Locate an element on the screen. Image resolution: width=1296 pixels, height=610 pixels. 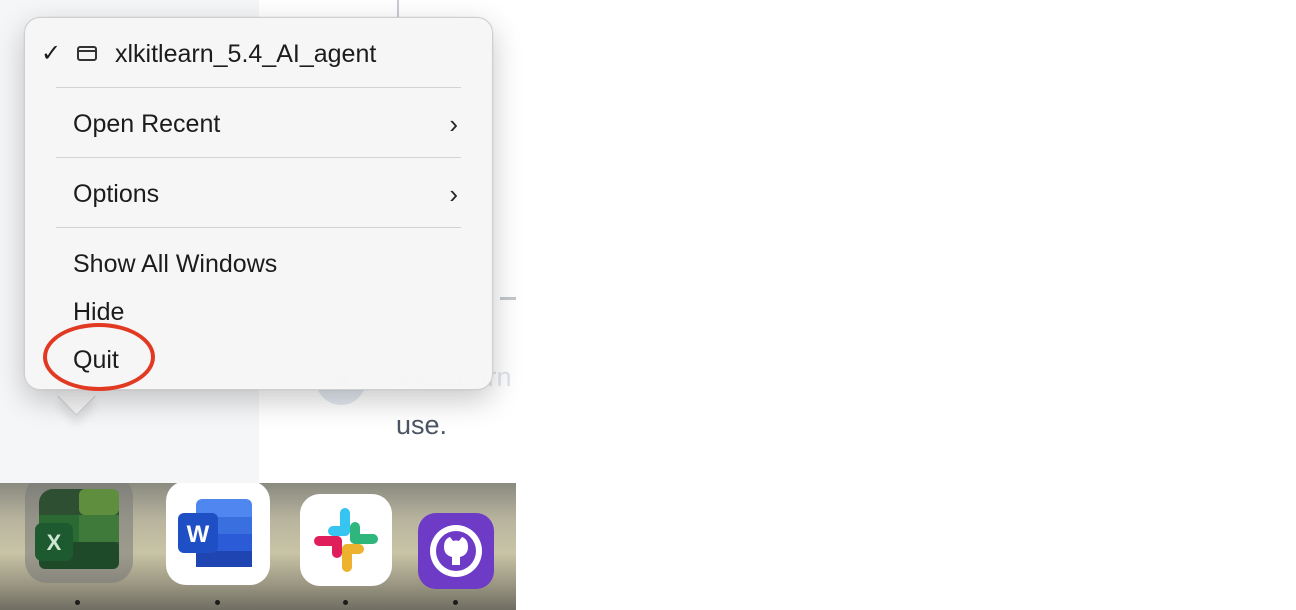
dock-app-slack is located at coordinates (346, 540).